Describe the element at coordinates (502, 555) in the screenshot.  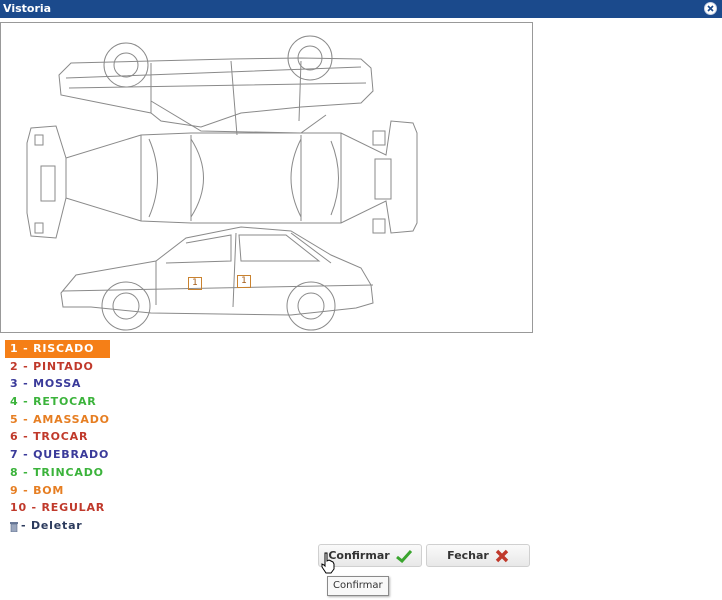
I see `red-x-icon` at that location.